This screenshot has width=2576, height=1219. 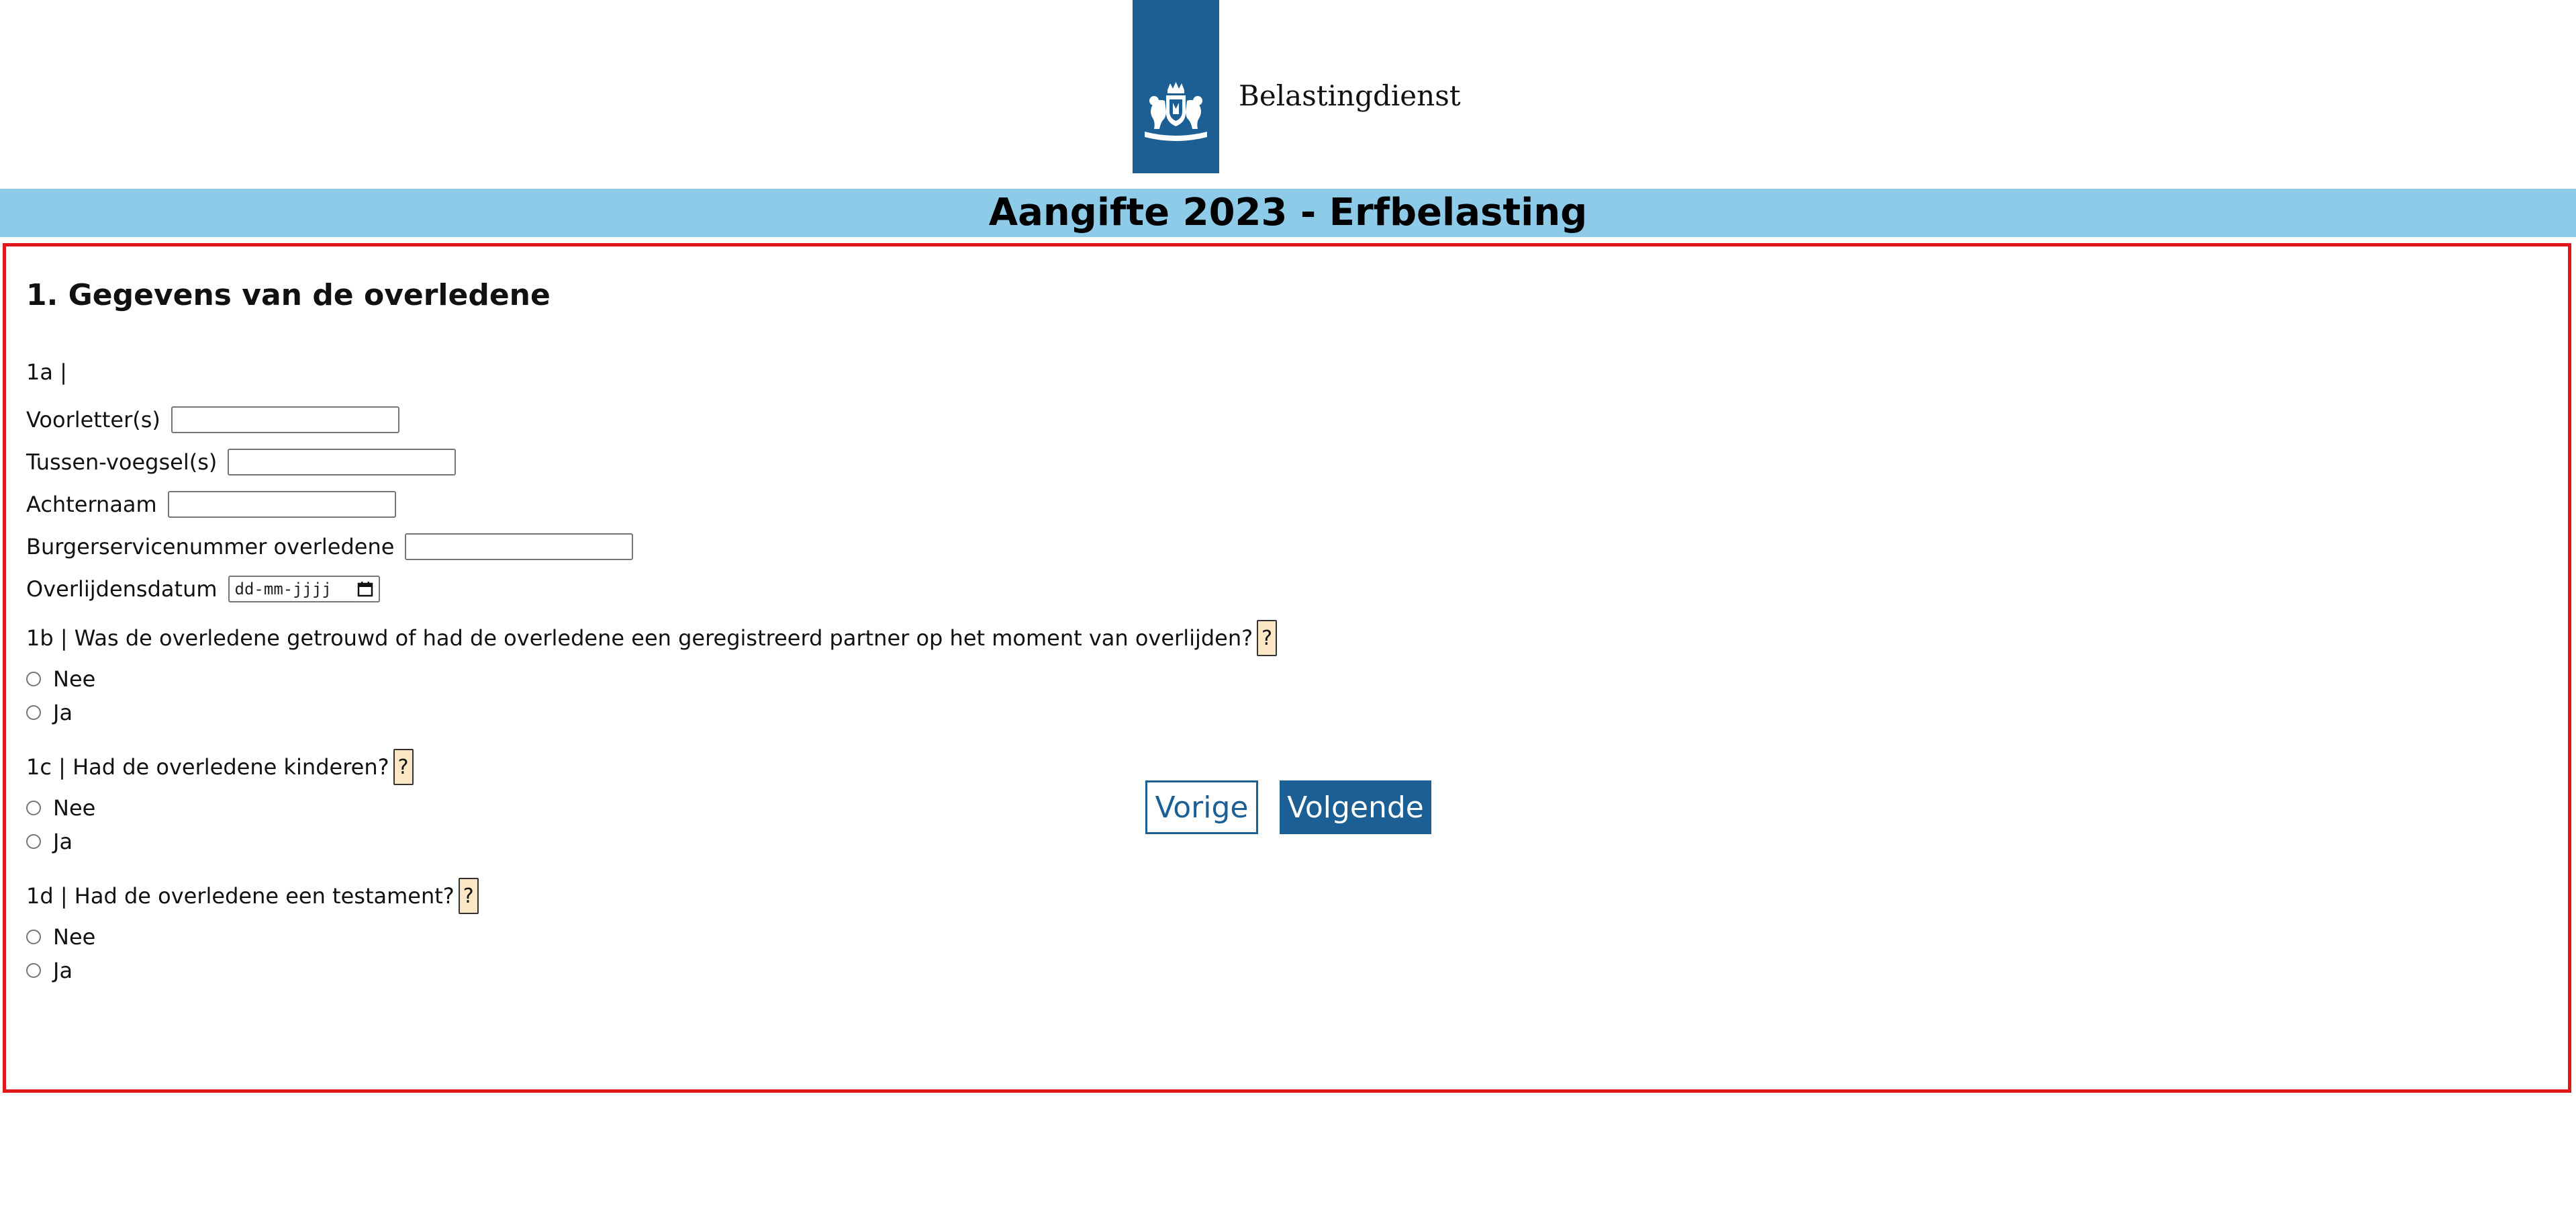 I want to click on date-of-death-input: dd-mm-jjjj, so click(x=304, y=589).